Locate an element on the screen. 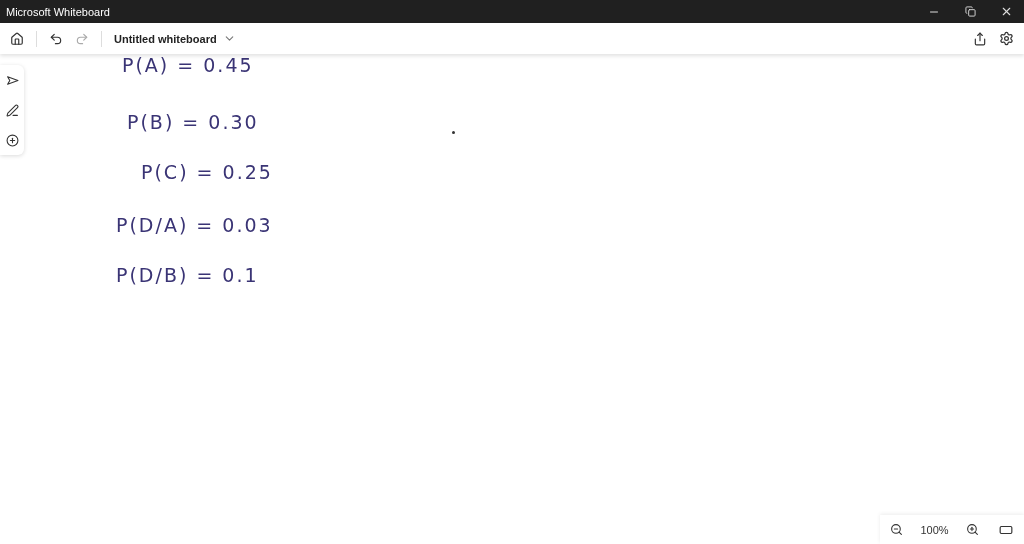 The height and width of the screenshot is (544, 1024). window-title: Microsoft Whiteboard is located at coordinates (58, 11).